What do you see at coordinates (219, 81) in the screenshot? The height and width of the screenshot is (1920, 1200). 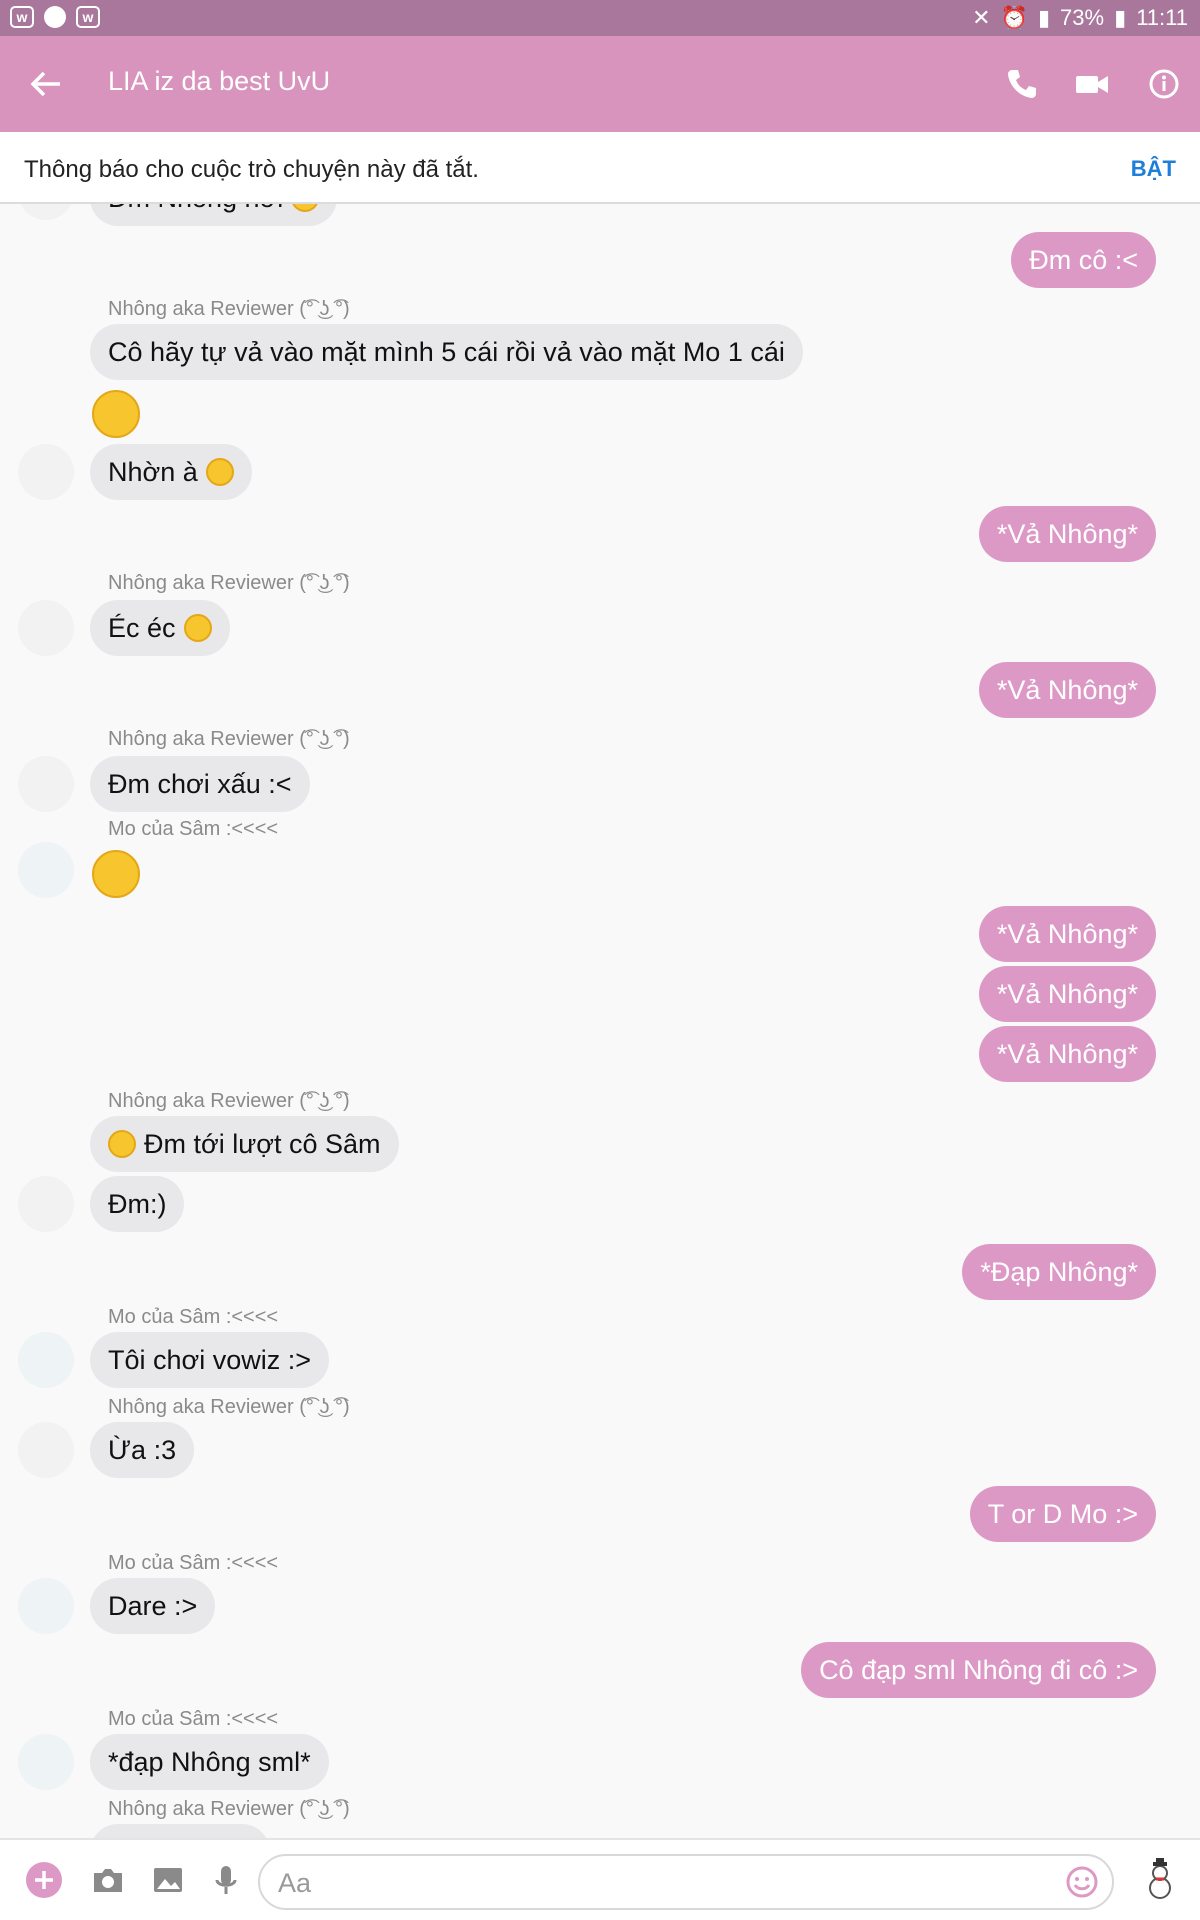 I see `conversation-title: LIA iz da best UvU` at bounding box center [219, 81].